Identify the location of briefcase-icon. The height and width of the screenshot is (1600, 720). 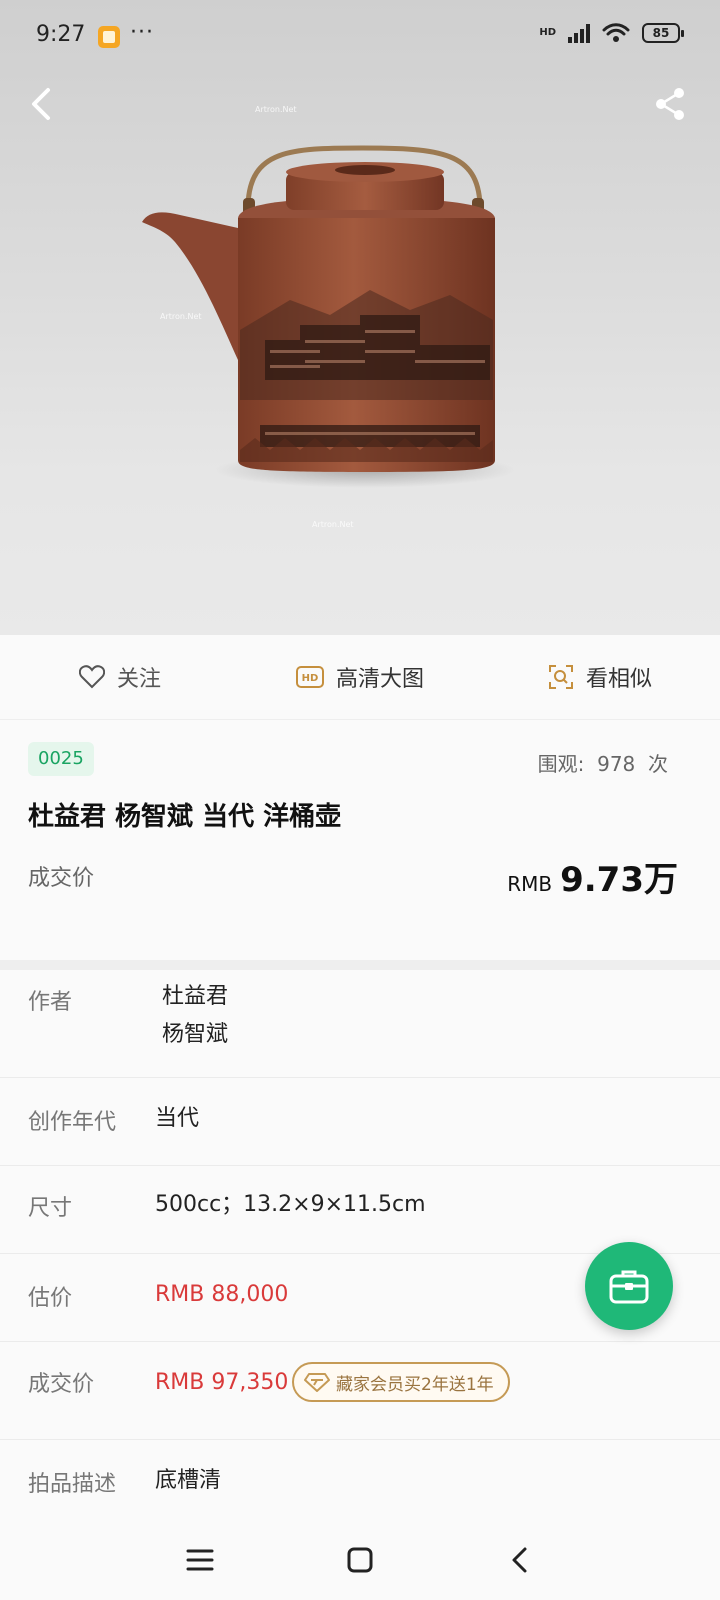
(629, 1287).